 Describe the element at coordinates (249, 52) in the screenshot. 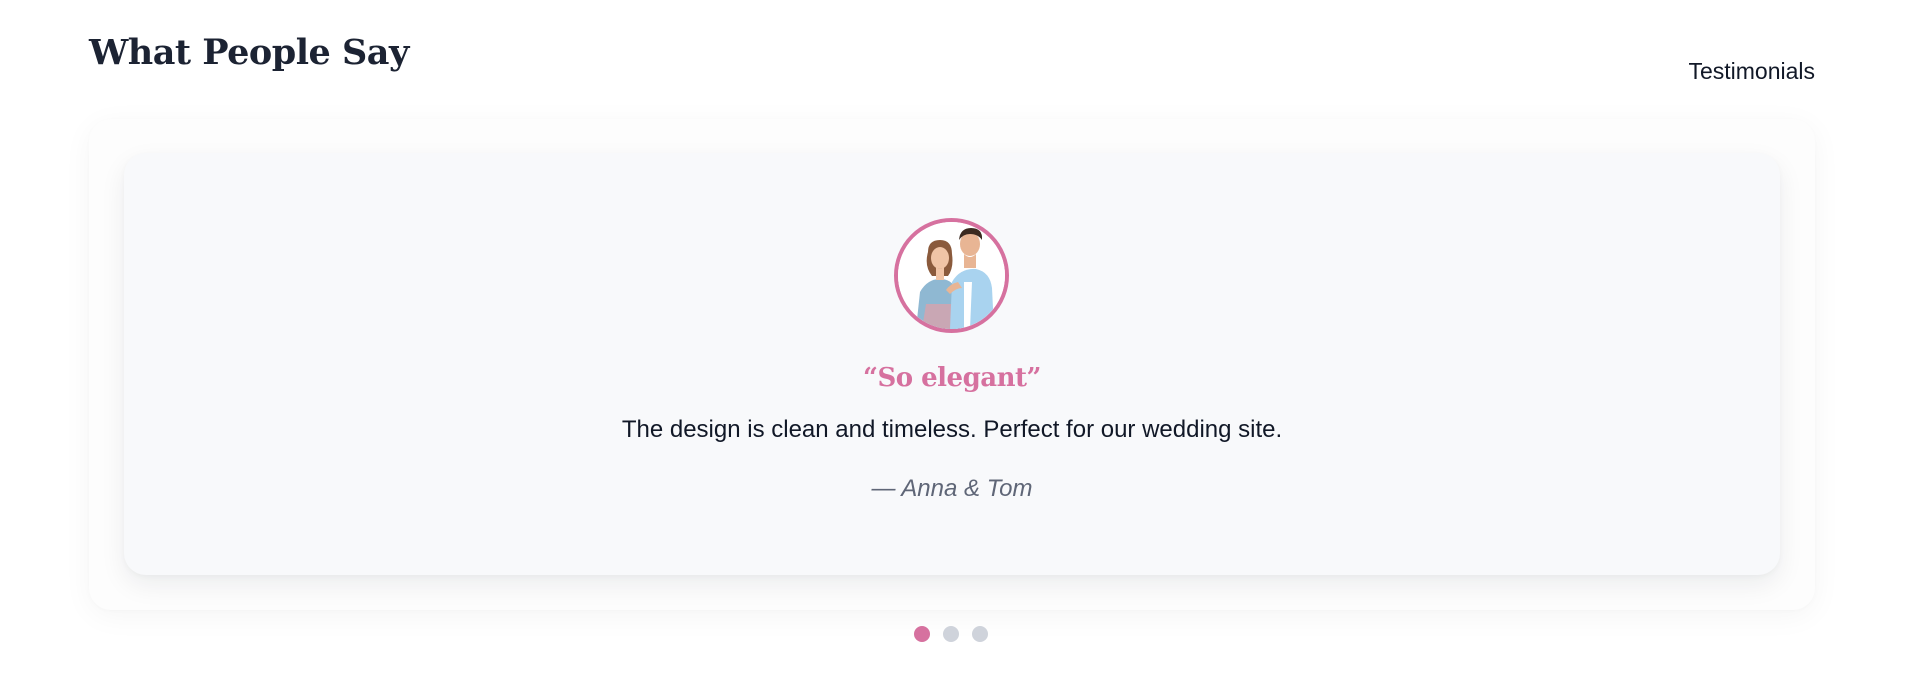

I see `page-title: What People Say` at that location.